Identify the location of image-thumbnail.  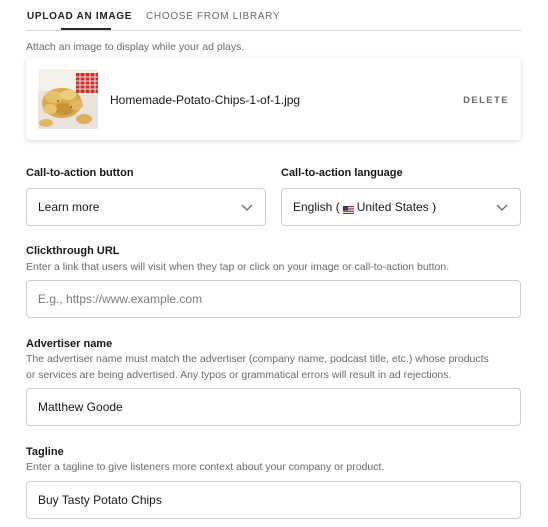
(68, 99).